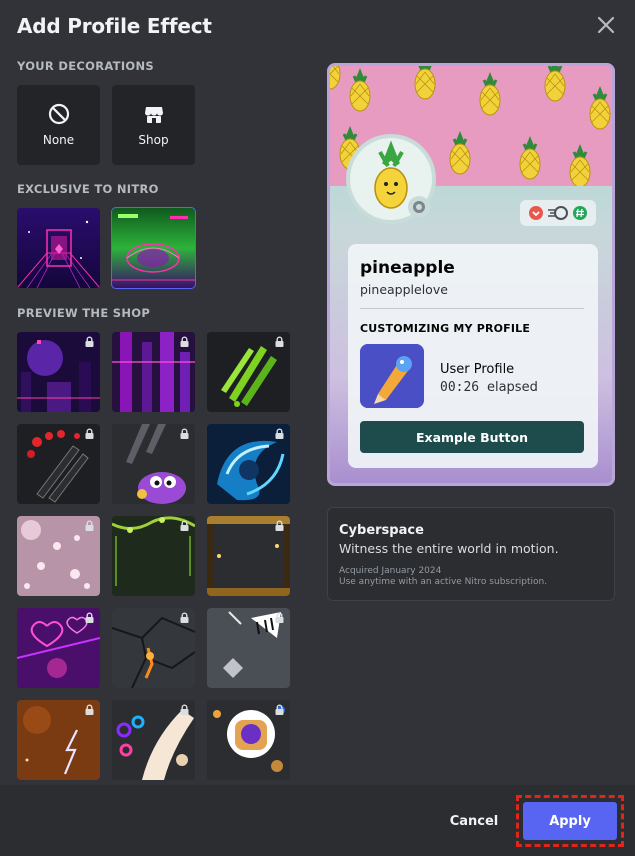 This screenshot has height=856, width=635. Describe the element at coordinates (580, 213) in the screenshot. I see `active-developer-badge-icon` at that location.